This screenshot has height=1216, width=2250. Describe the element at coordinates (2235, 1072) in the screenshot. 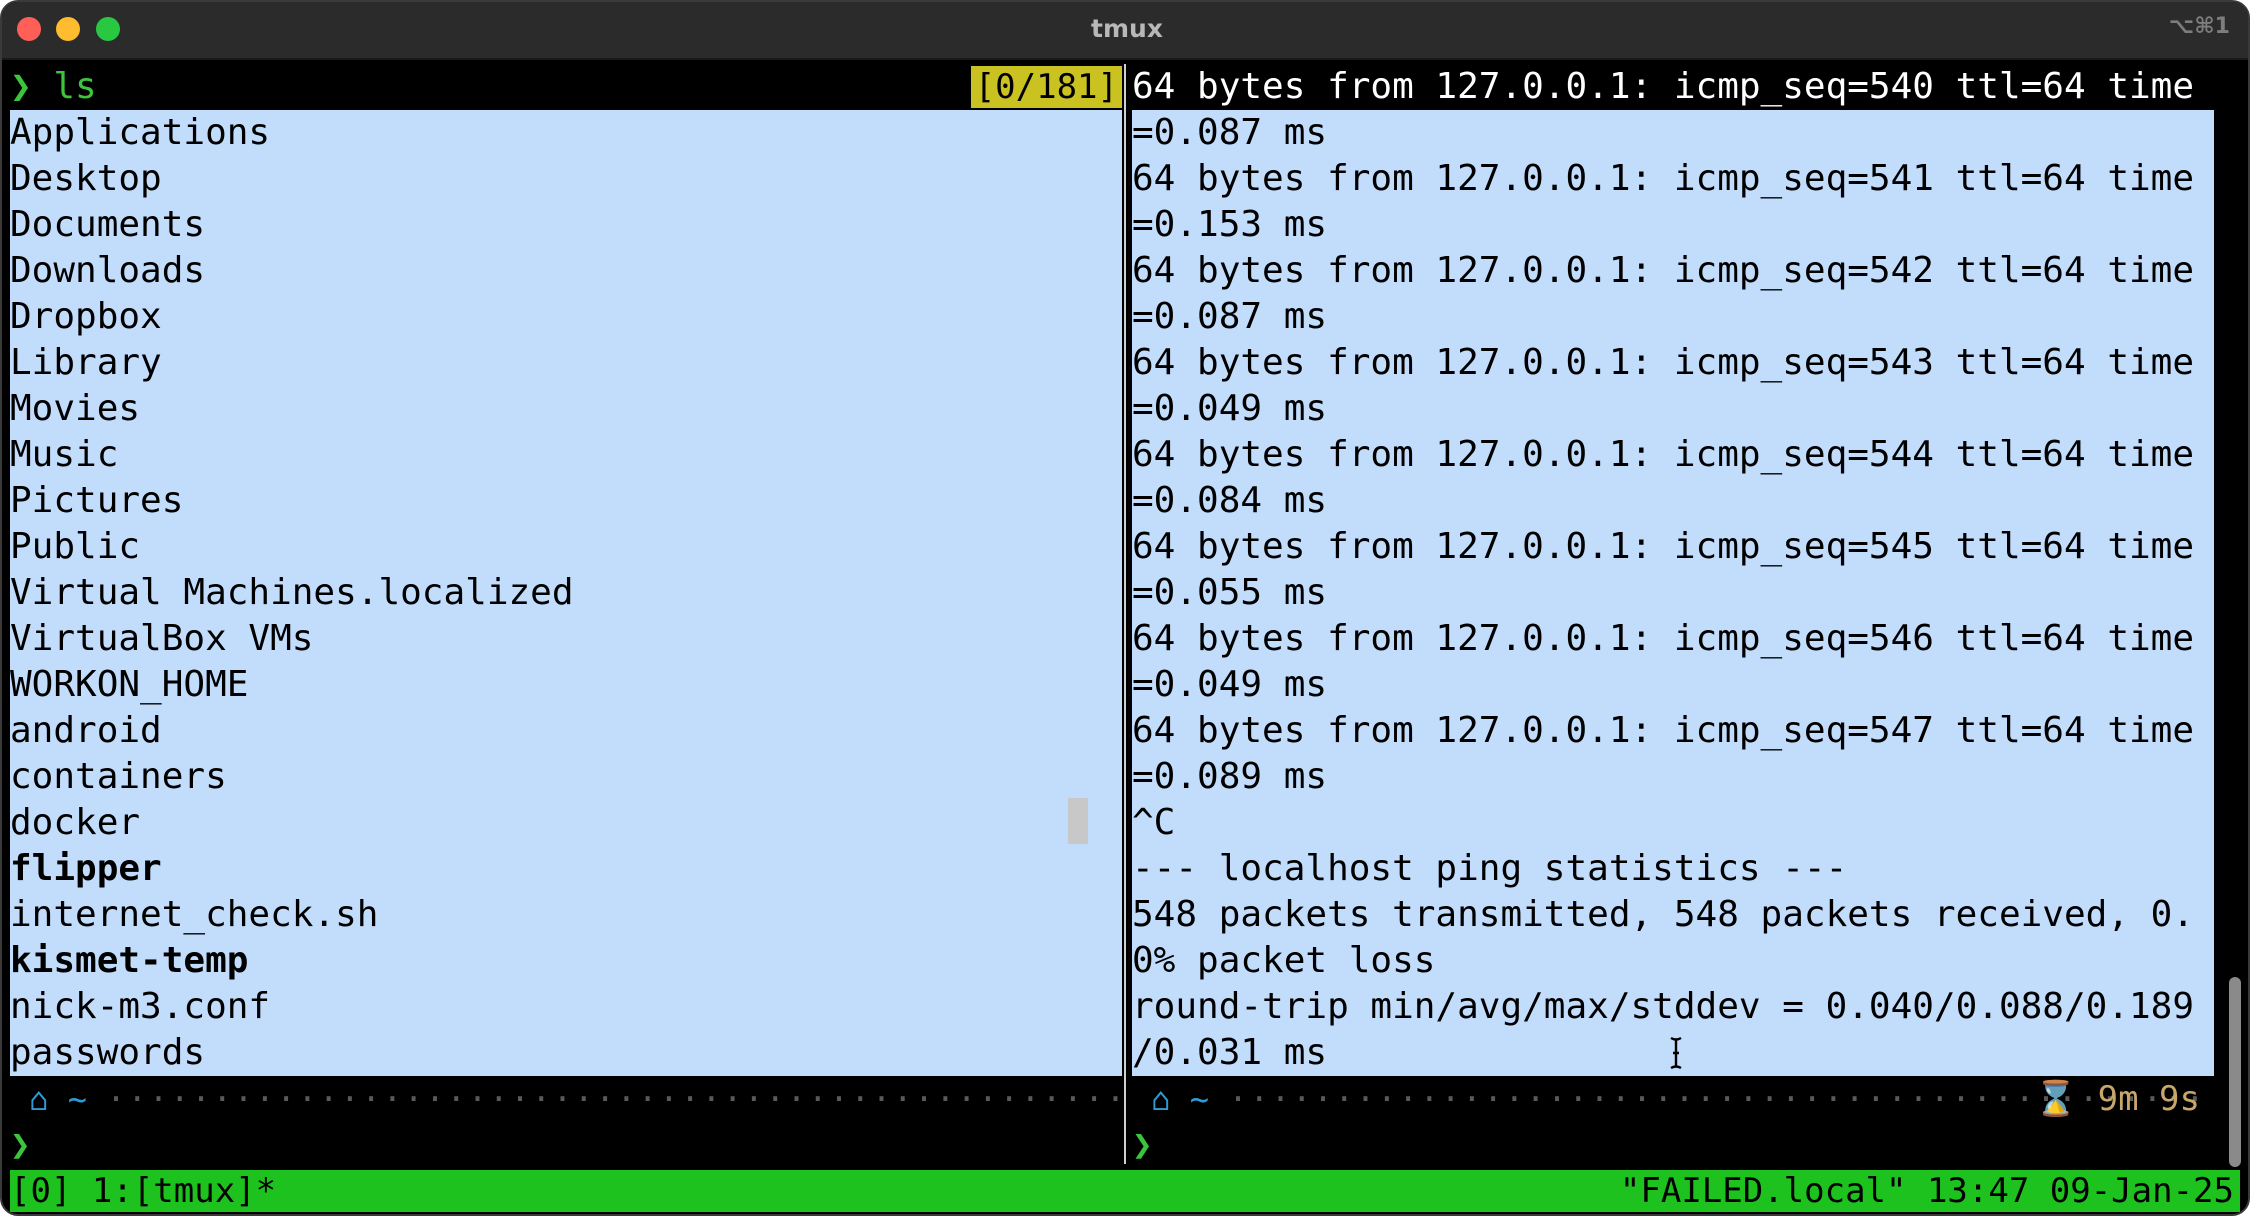

I see `scrollbar` at that location.